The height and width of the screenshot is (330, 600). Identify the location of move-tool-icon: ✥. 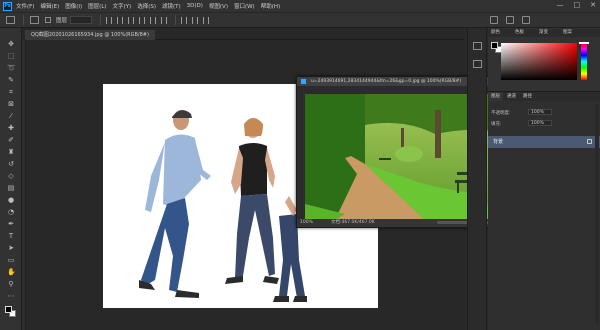
(11, 44).